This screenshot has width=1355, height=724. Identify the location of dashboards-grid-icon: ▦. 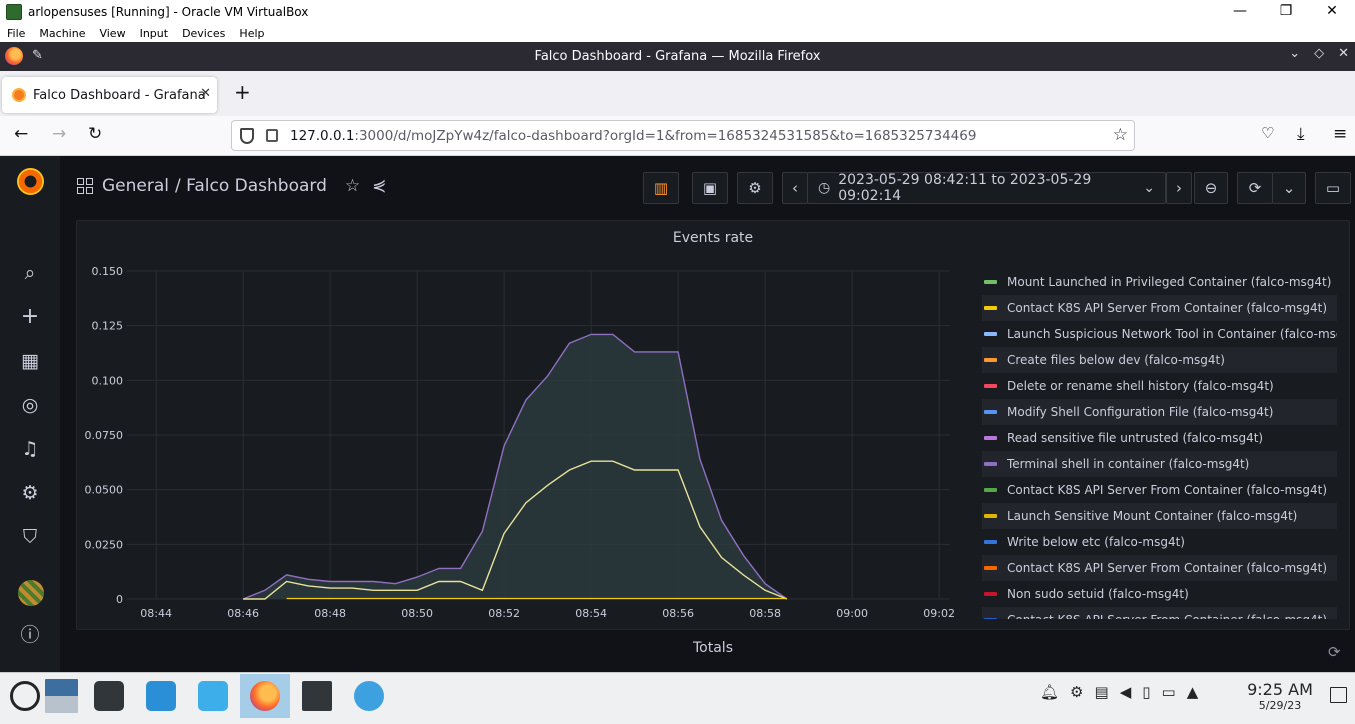
(30, 361).